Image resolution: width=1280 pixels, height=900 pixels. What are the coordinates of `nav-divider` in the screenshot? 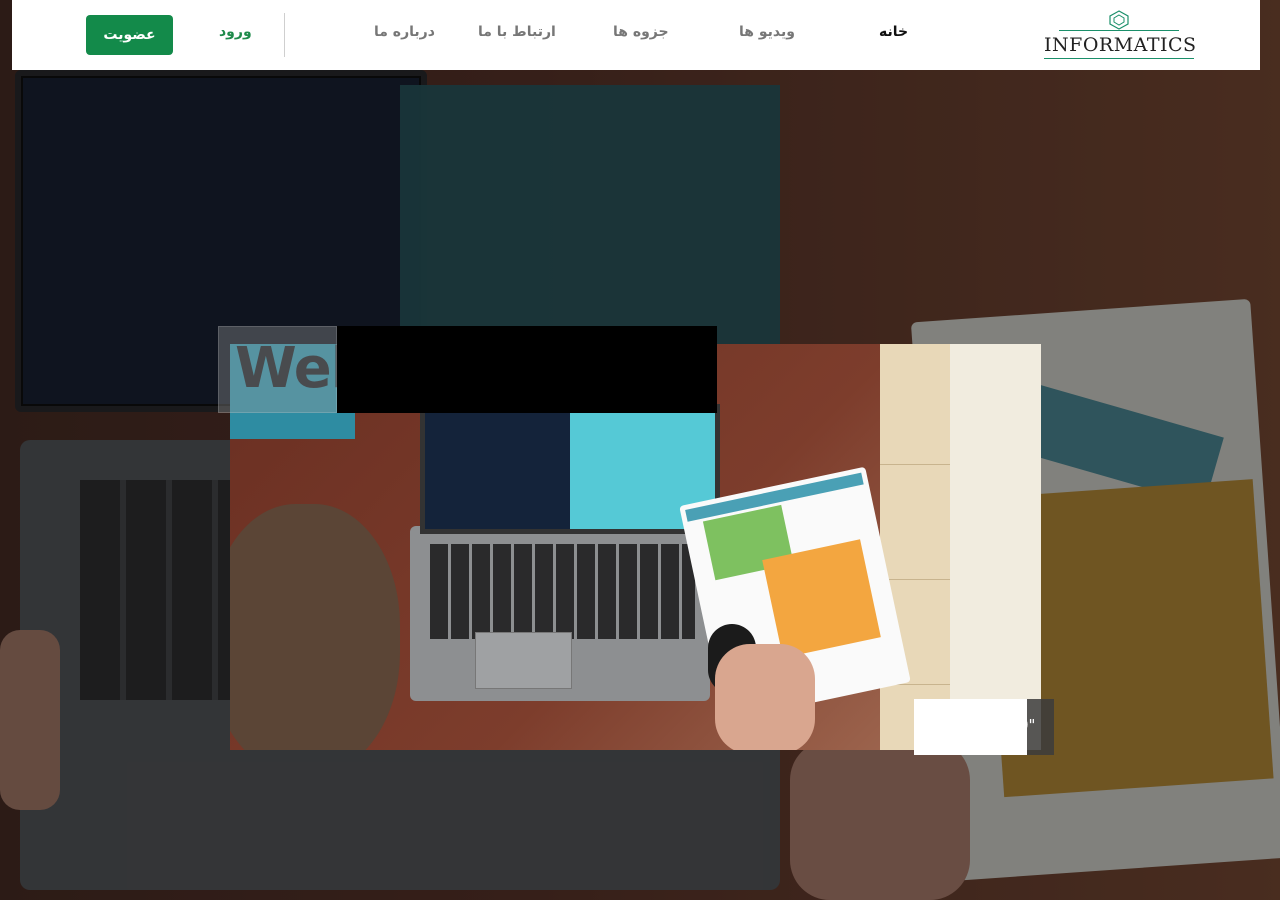 It's located at (284, 35).